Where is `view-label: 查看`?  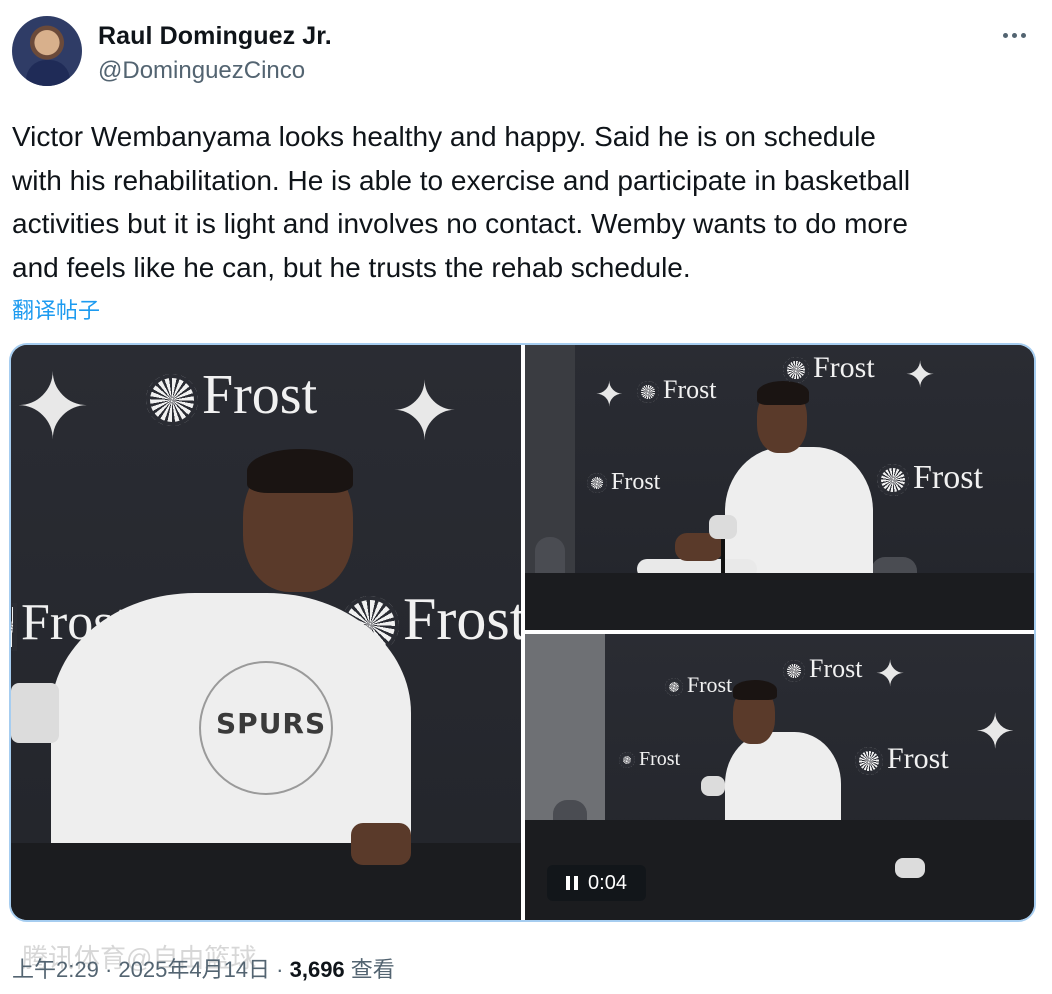 view-label: 查看 is located at coordinates (369, 969).